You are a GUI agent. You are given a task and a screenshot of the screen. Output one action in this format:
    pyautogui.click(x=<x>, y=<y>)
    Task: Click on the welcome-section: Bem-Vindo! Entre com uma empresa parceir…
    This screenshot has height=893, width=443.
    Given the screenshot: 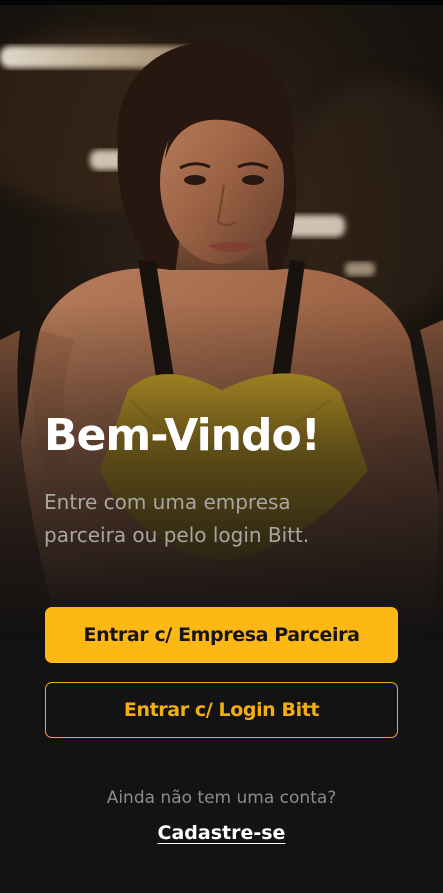 What is the action you would take?
    pyautogui.click(x=221, y=480)
    